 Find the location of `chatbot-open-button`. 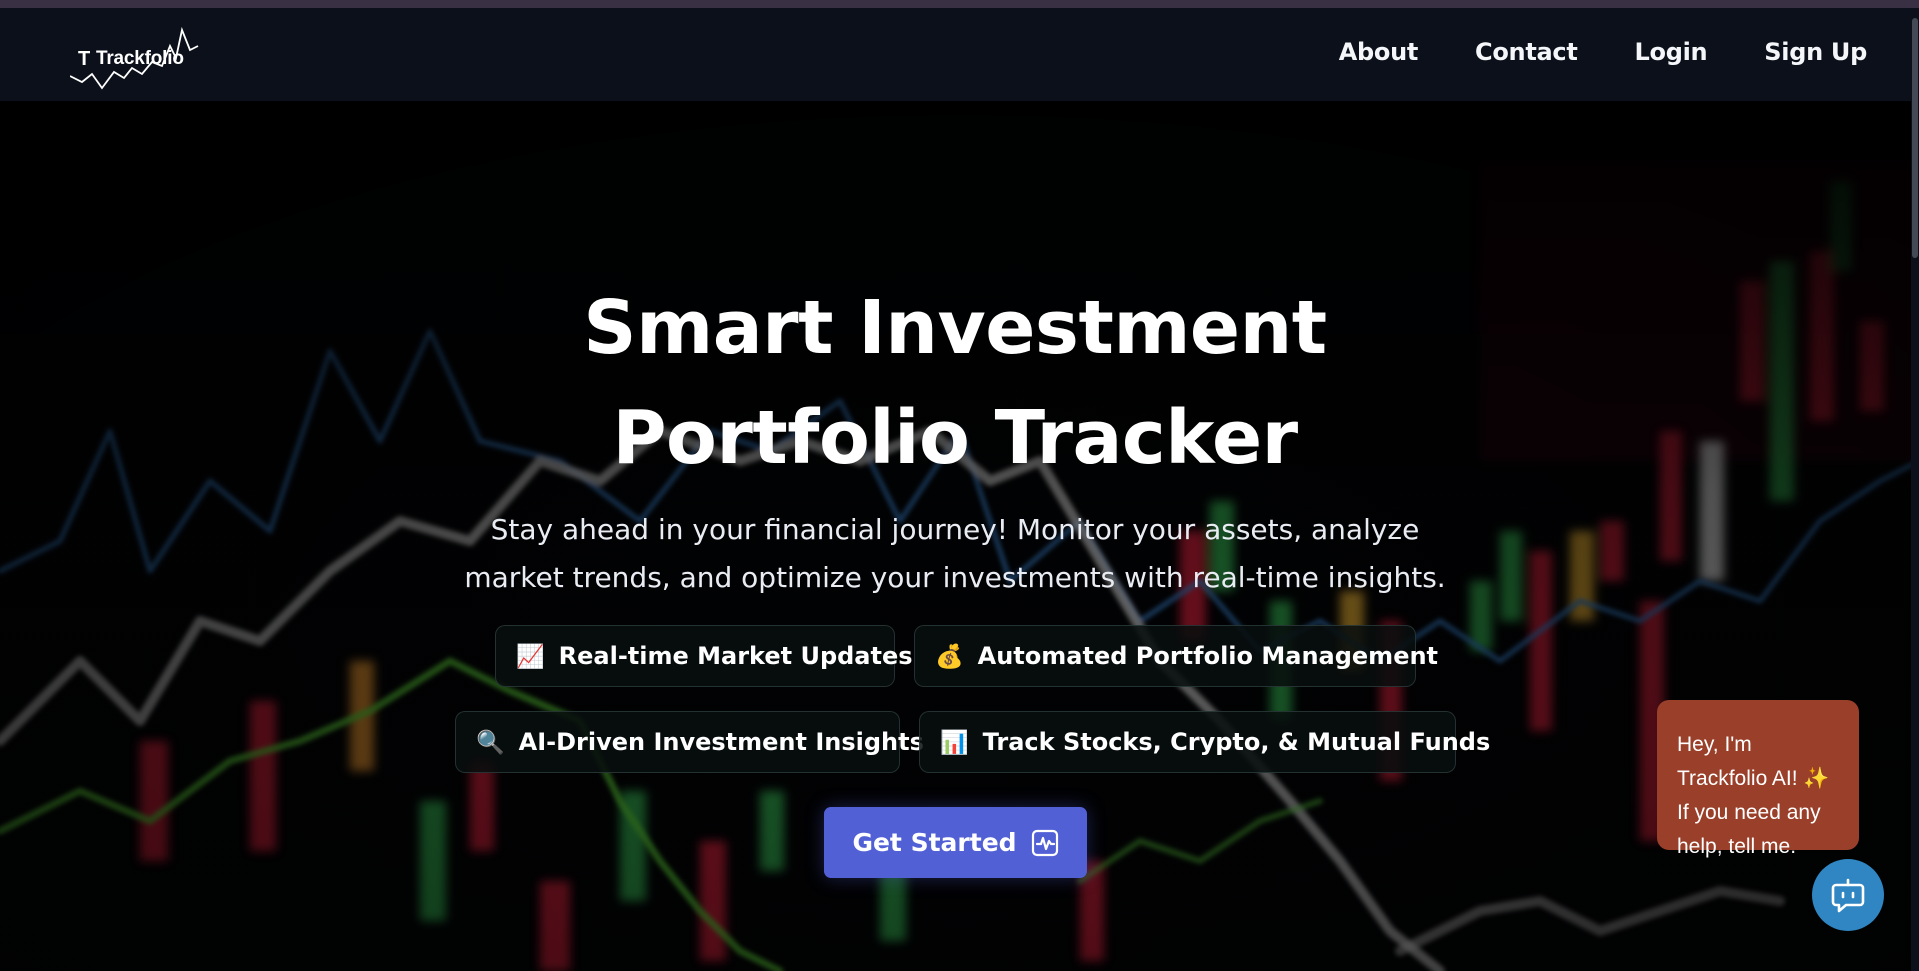

chatbot-open-button is located at coordinates (1848, 895).